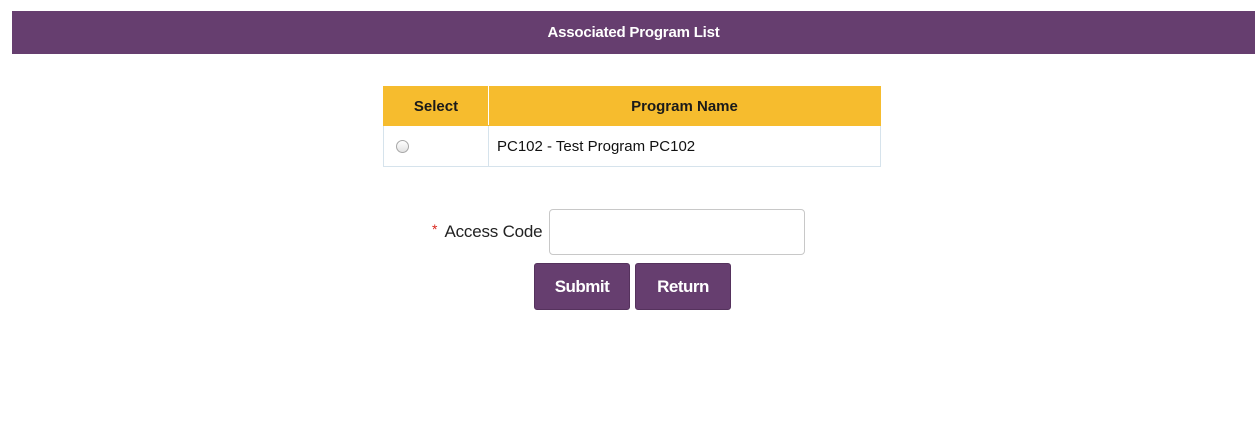 This screenshot has height=446, width=1255. I want to click on program-select-radio, so click(402, 147).